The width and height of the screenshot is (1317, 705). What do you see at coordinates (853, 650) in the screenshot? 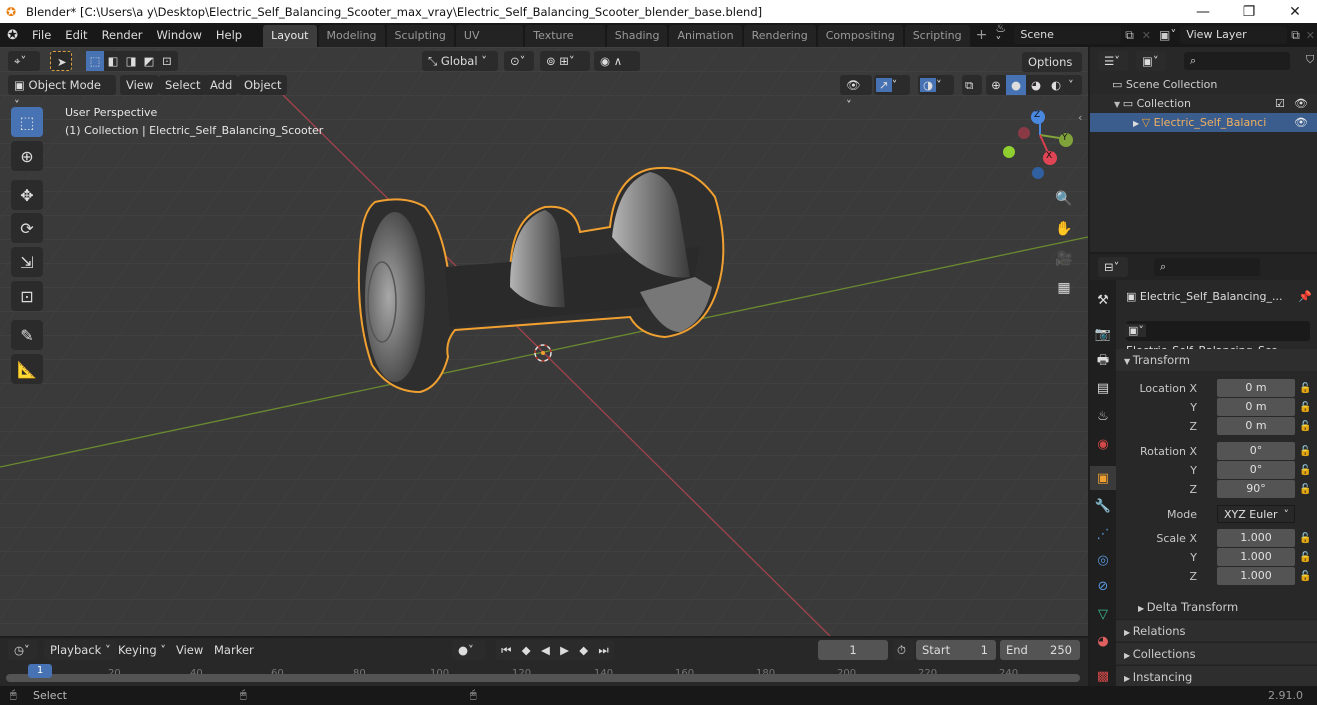
I see `current-frame-field: 1` at bounding box center [853, 650].